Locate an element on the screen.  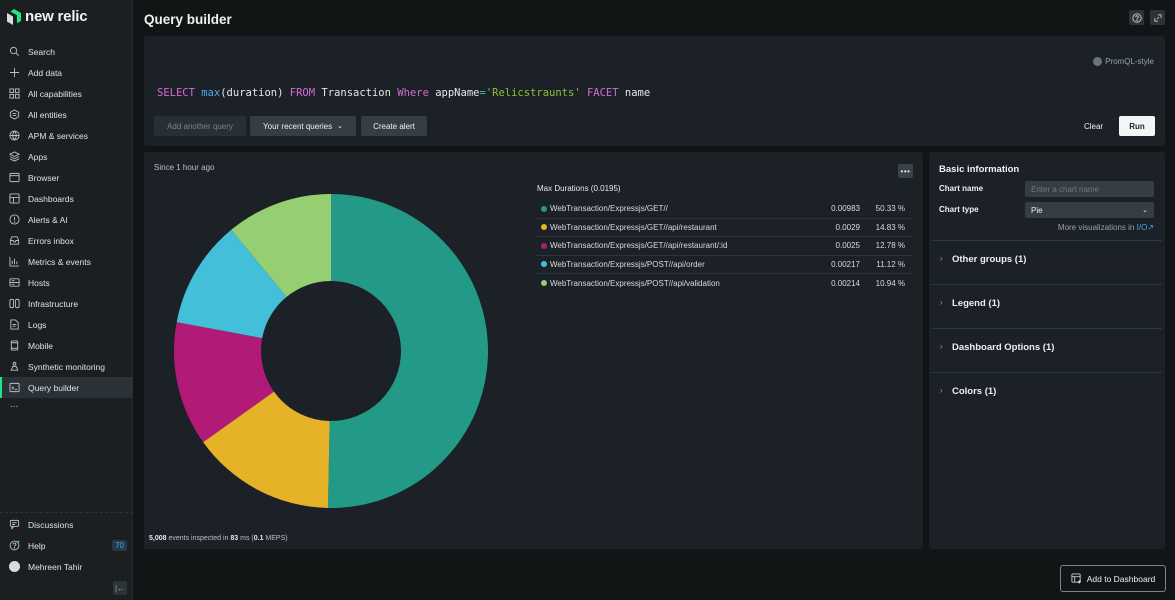
sidebar-item-label: Hosts is located at coordinates (39, 282).